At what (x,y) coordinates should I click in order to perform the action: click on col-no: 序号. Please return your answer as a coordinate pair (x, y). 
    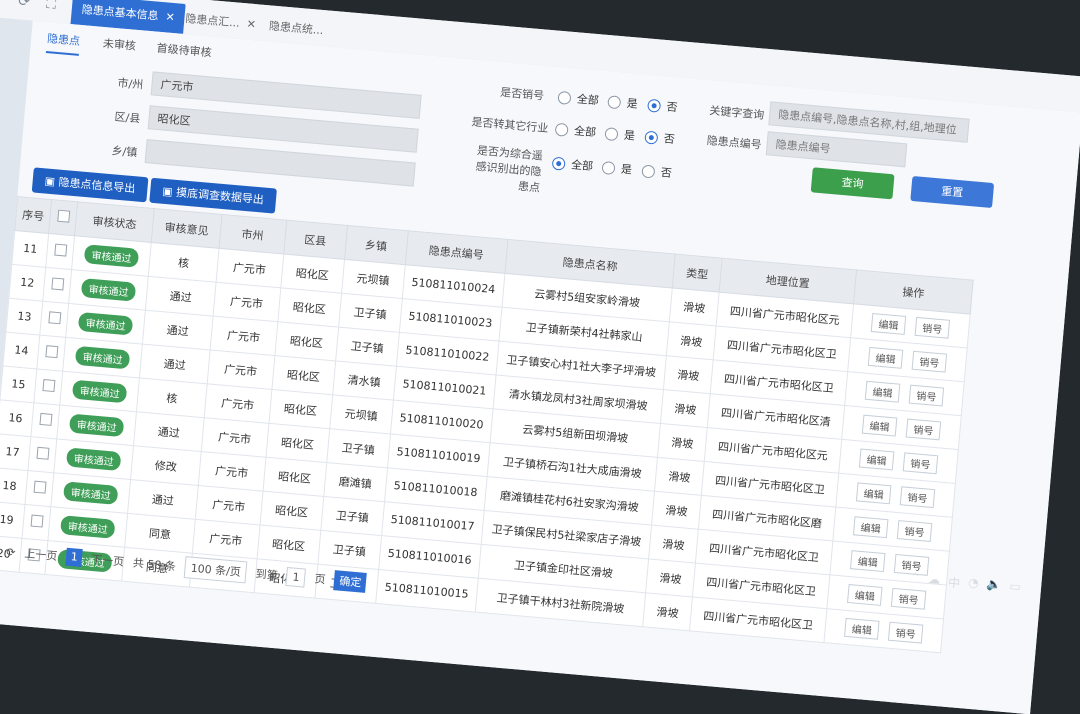
    Looking at the image, I should click on (33, 215).